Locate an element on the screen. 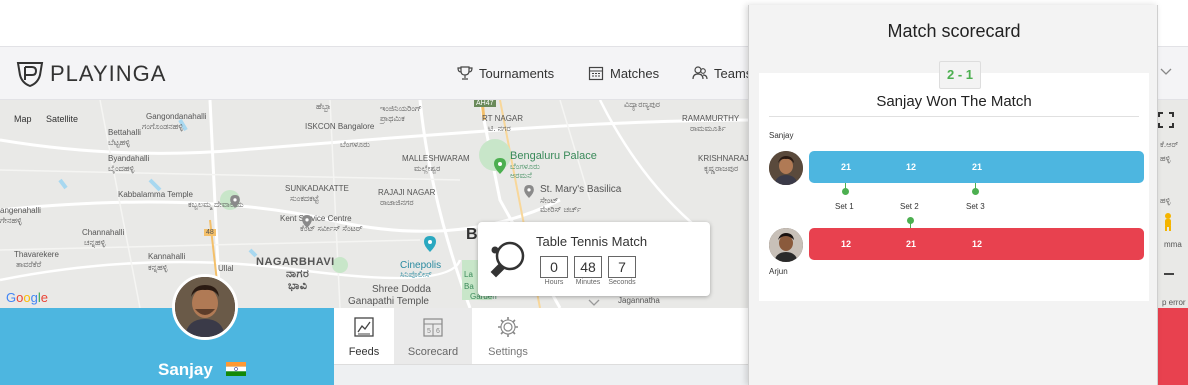 The image size is (1188, 385). tab-scorecard: 56 Scorecard is located at coordinates (433, 336).